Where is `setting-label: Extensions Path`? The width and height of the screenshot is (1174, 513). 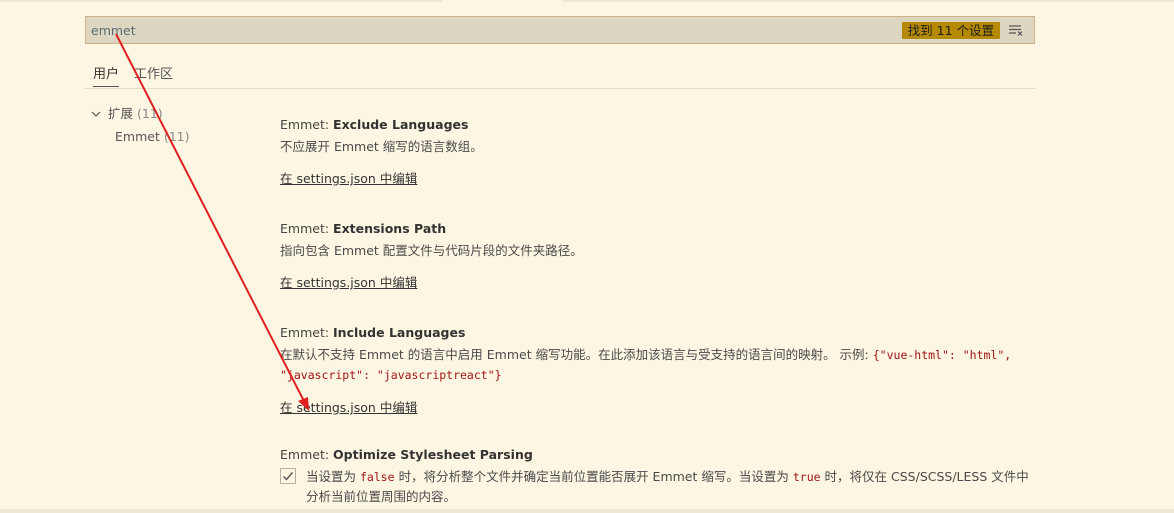 setting-label: Extensions Path is located at coordinates (390, 228).